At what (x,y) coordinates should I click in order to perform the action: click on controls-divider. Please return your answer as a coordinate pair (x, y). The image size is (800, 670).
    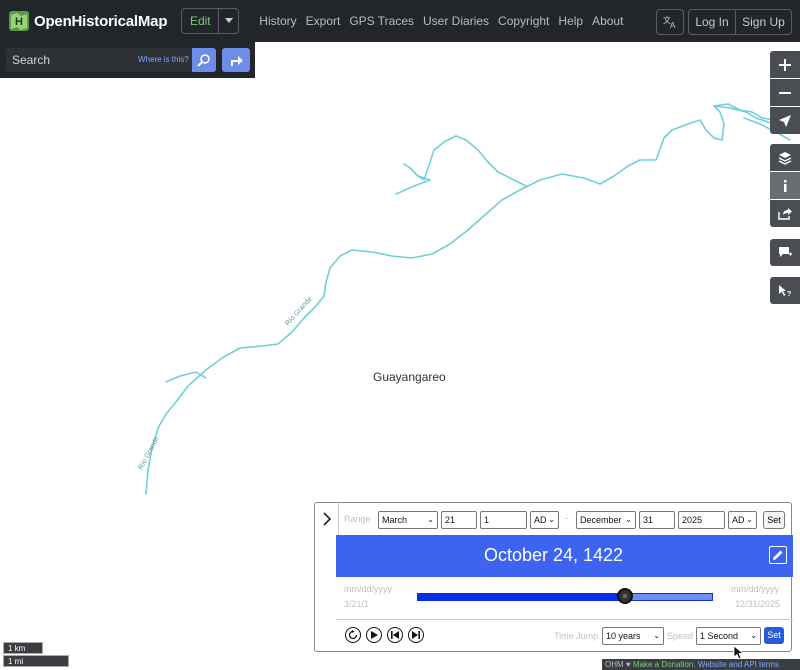
    Looking at the image, I should click on (564, 619).